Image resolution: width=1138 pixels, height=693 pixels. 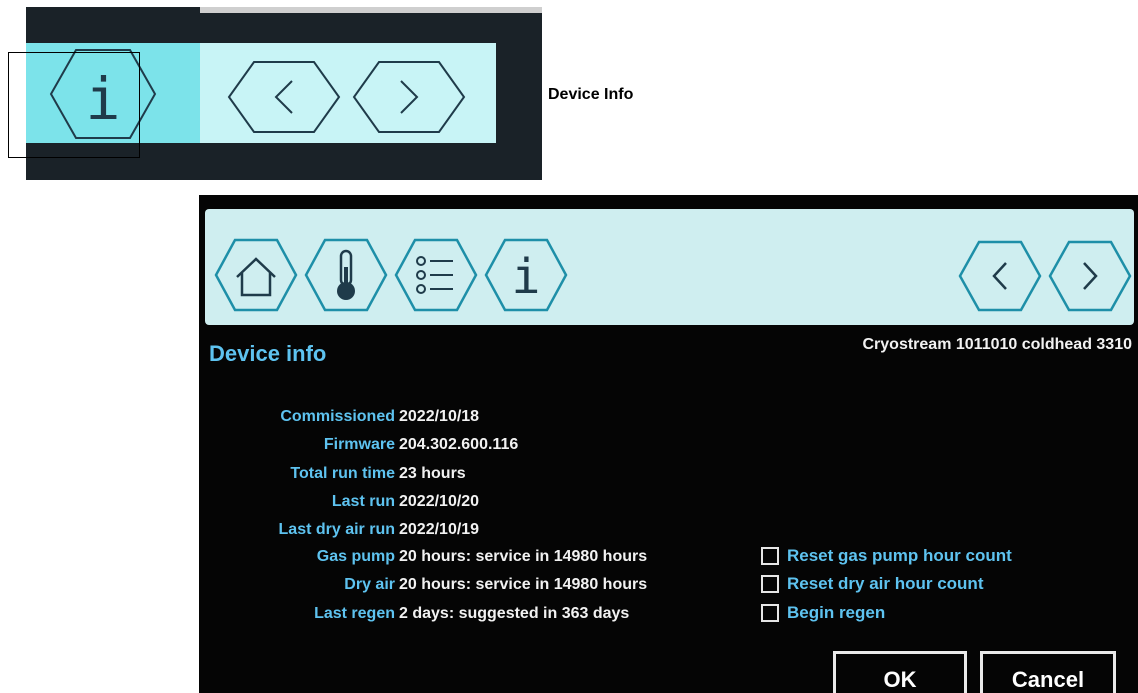 I want to click on home-icon, so click(x=256, y=275).